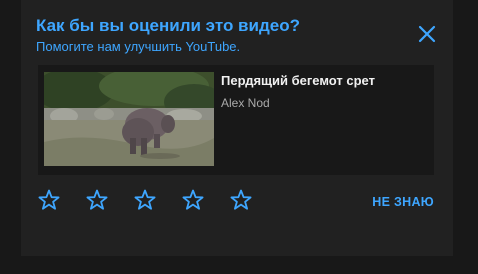 This screenshot has height=274, width=478. Describe the element at coordinates (129, 119) in the screenshot. I see `video-thumbnail` at that location.